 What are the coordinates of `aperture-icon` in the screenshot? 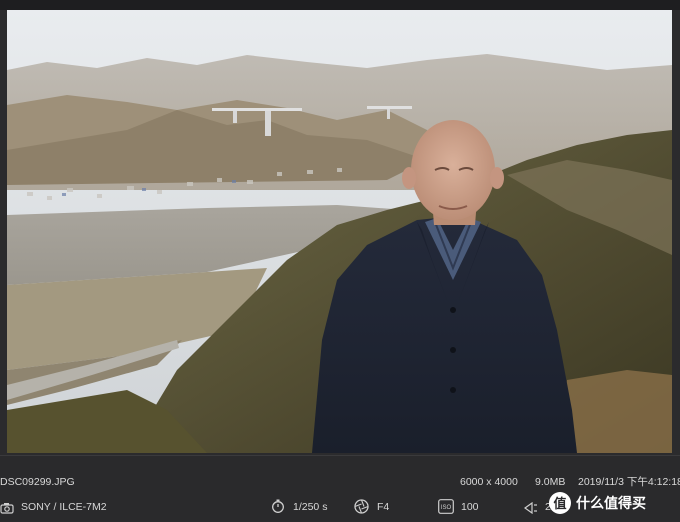 It's located at (361, 510).